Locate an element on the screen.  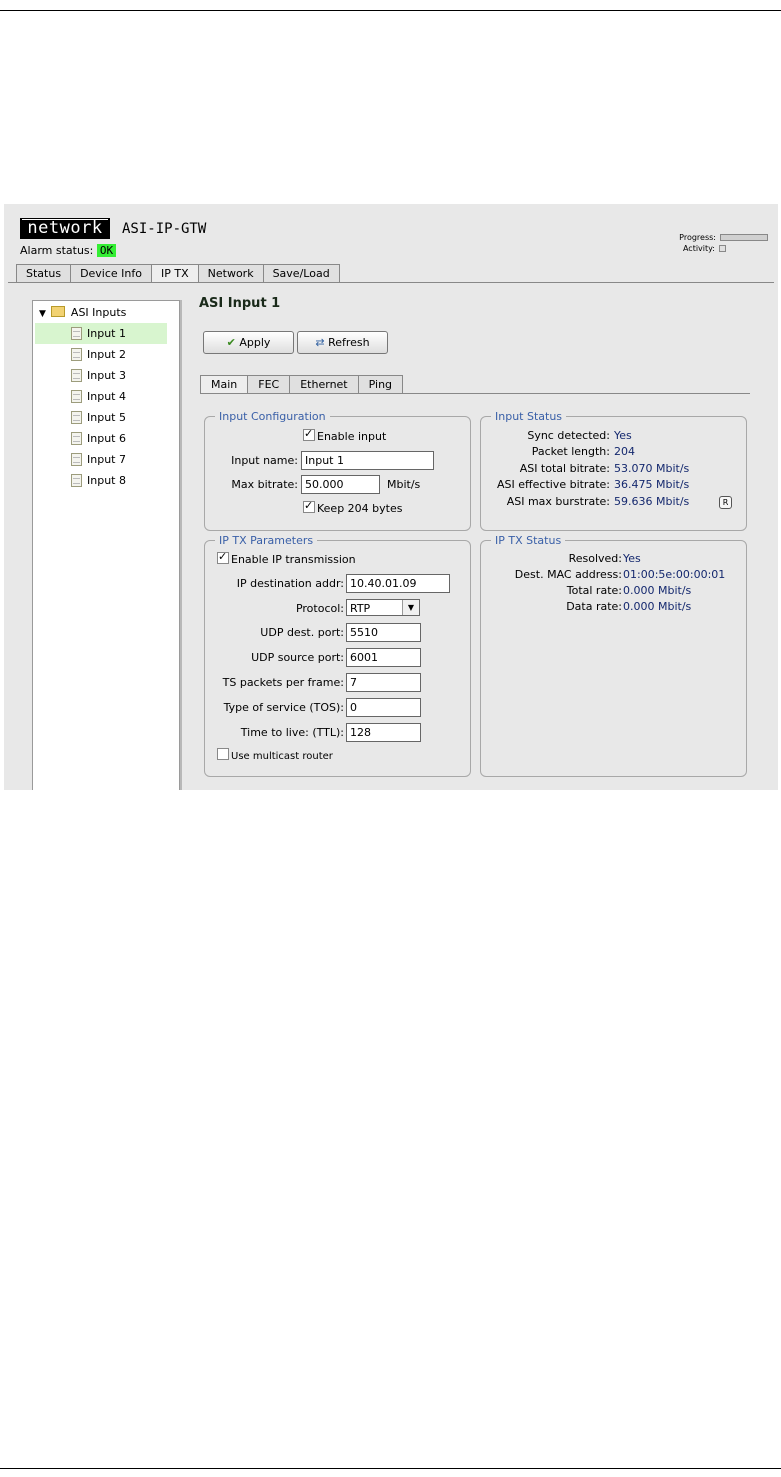
input-configuration-legend: Input Configuration is located at coordinates (272, 416).